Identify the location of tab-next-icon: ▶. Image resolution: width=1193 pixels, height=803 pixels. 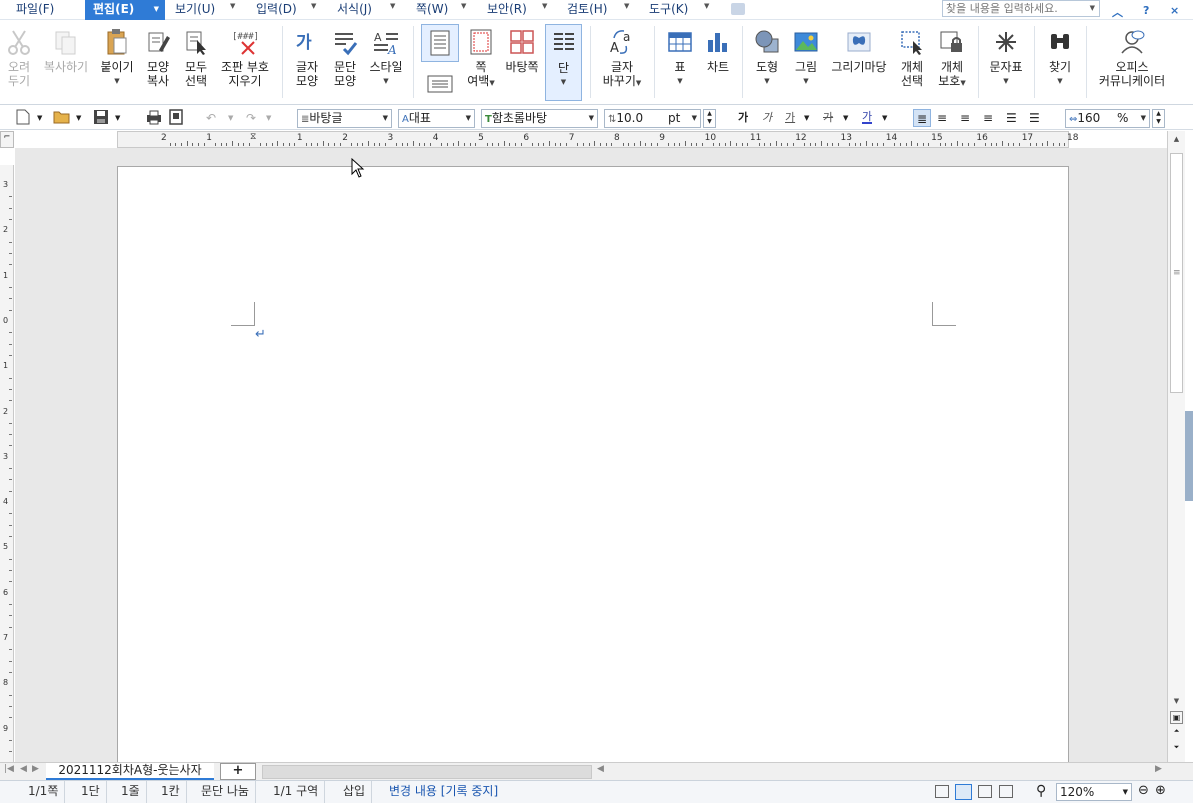
(35, 769).